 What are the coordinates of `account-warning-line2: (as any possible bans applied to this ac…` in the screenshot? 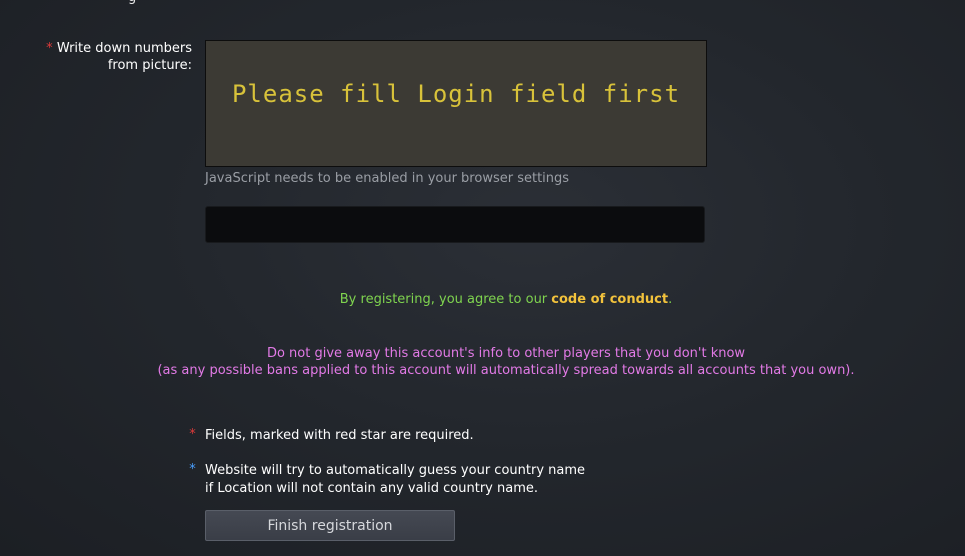 It's located at (506, 370).